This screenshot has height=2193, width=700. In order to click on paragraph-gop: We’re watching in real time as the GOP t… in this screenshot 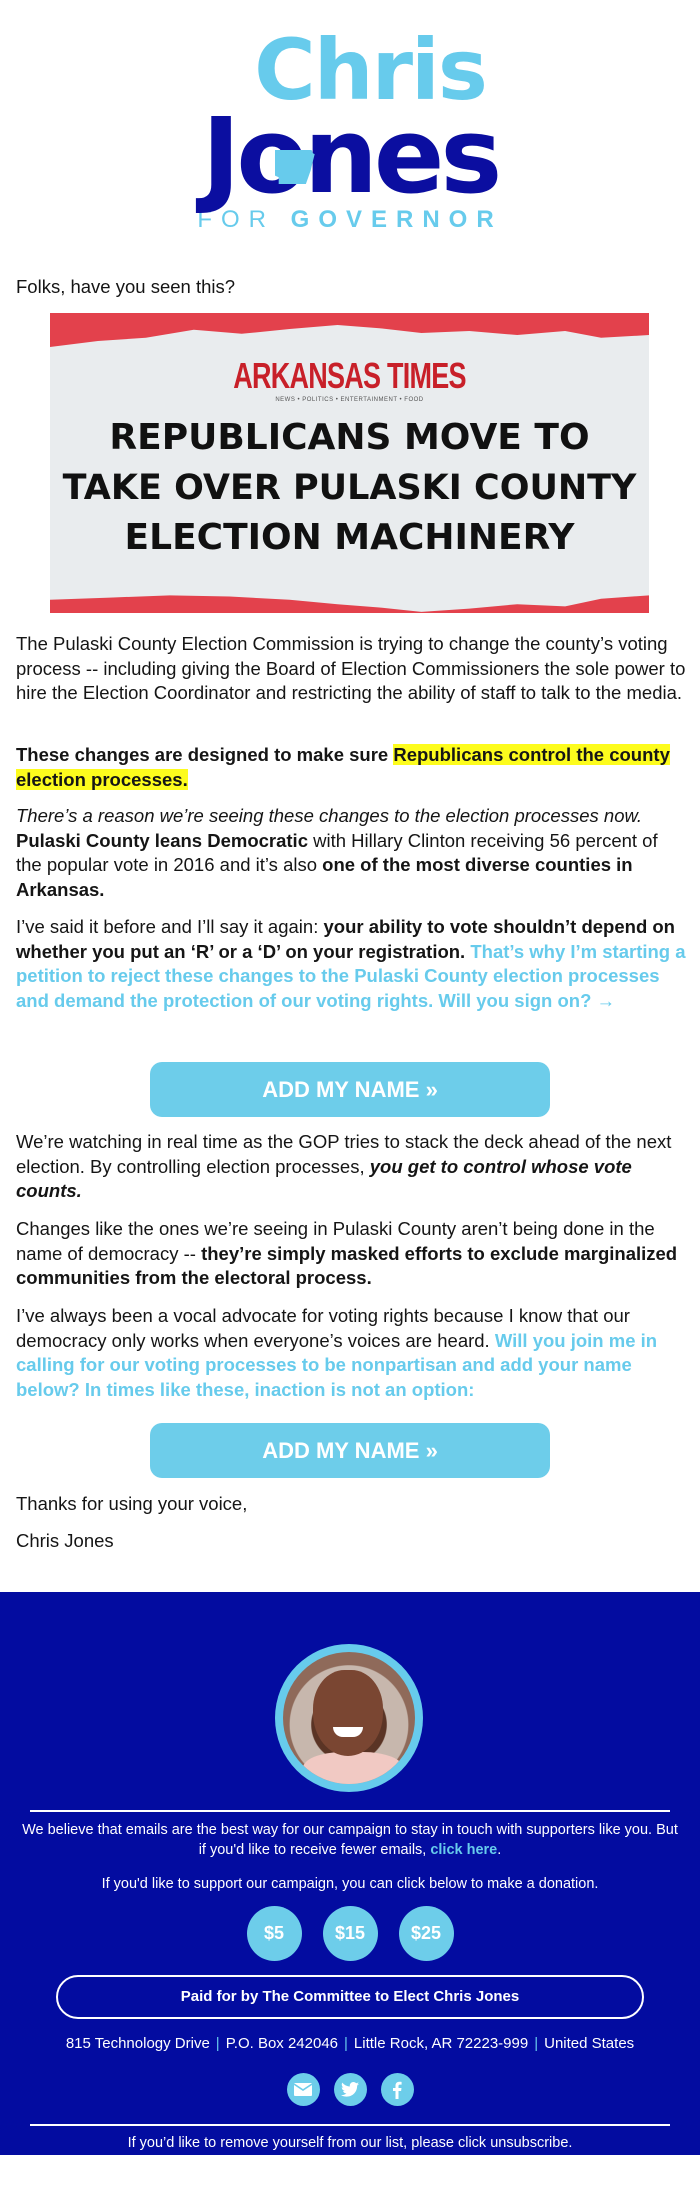, I will do `click(351, 1167)`.